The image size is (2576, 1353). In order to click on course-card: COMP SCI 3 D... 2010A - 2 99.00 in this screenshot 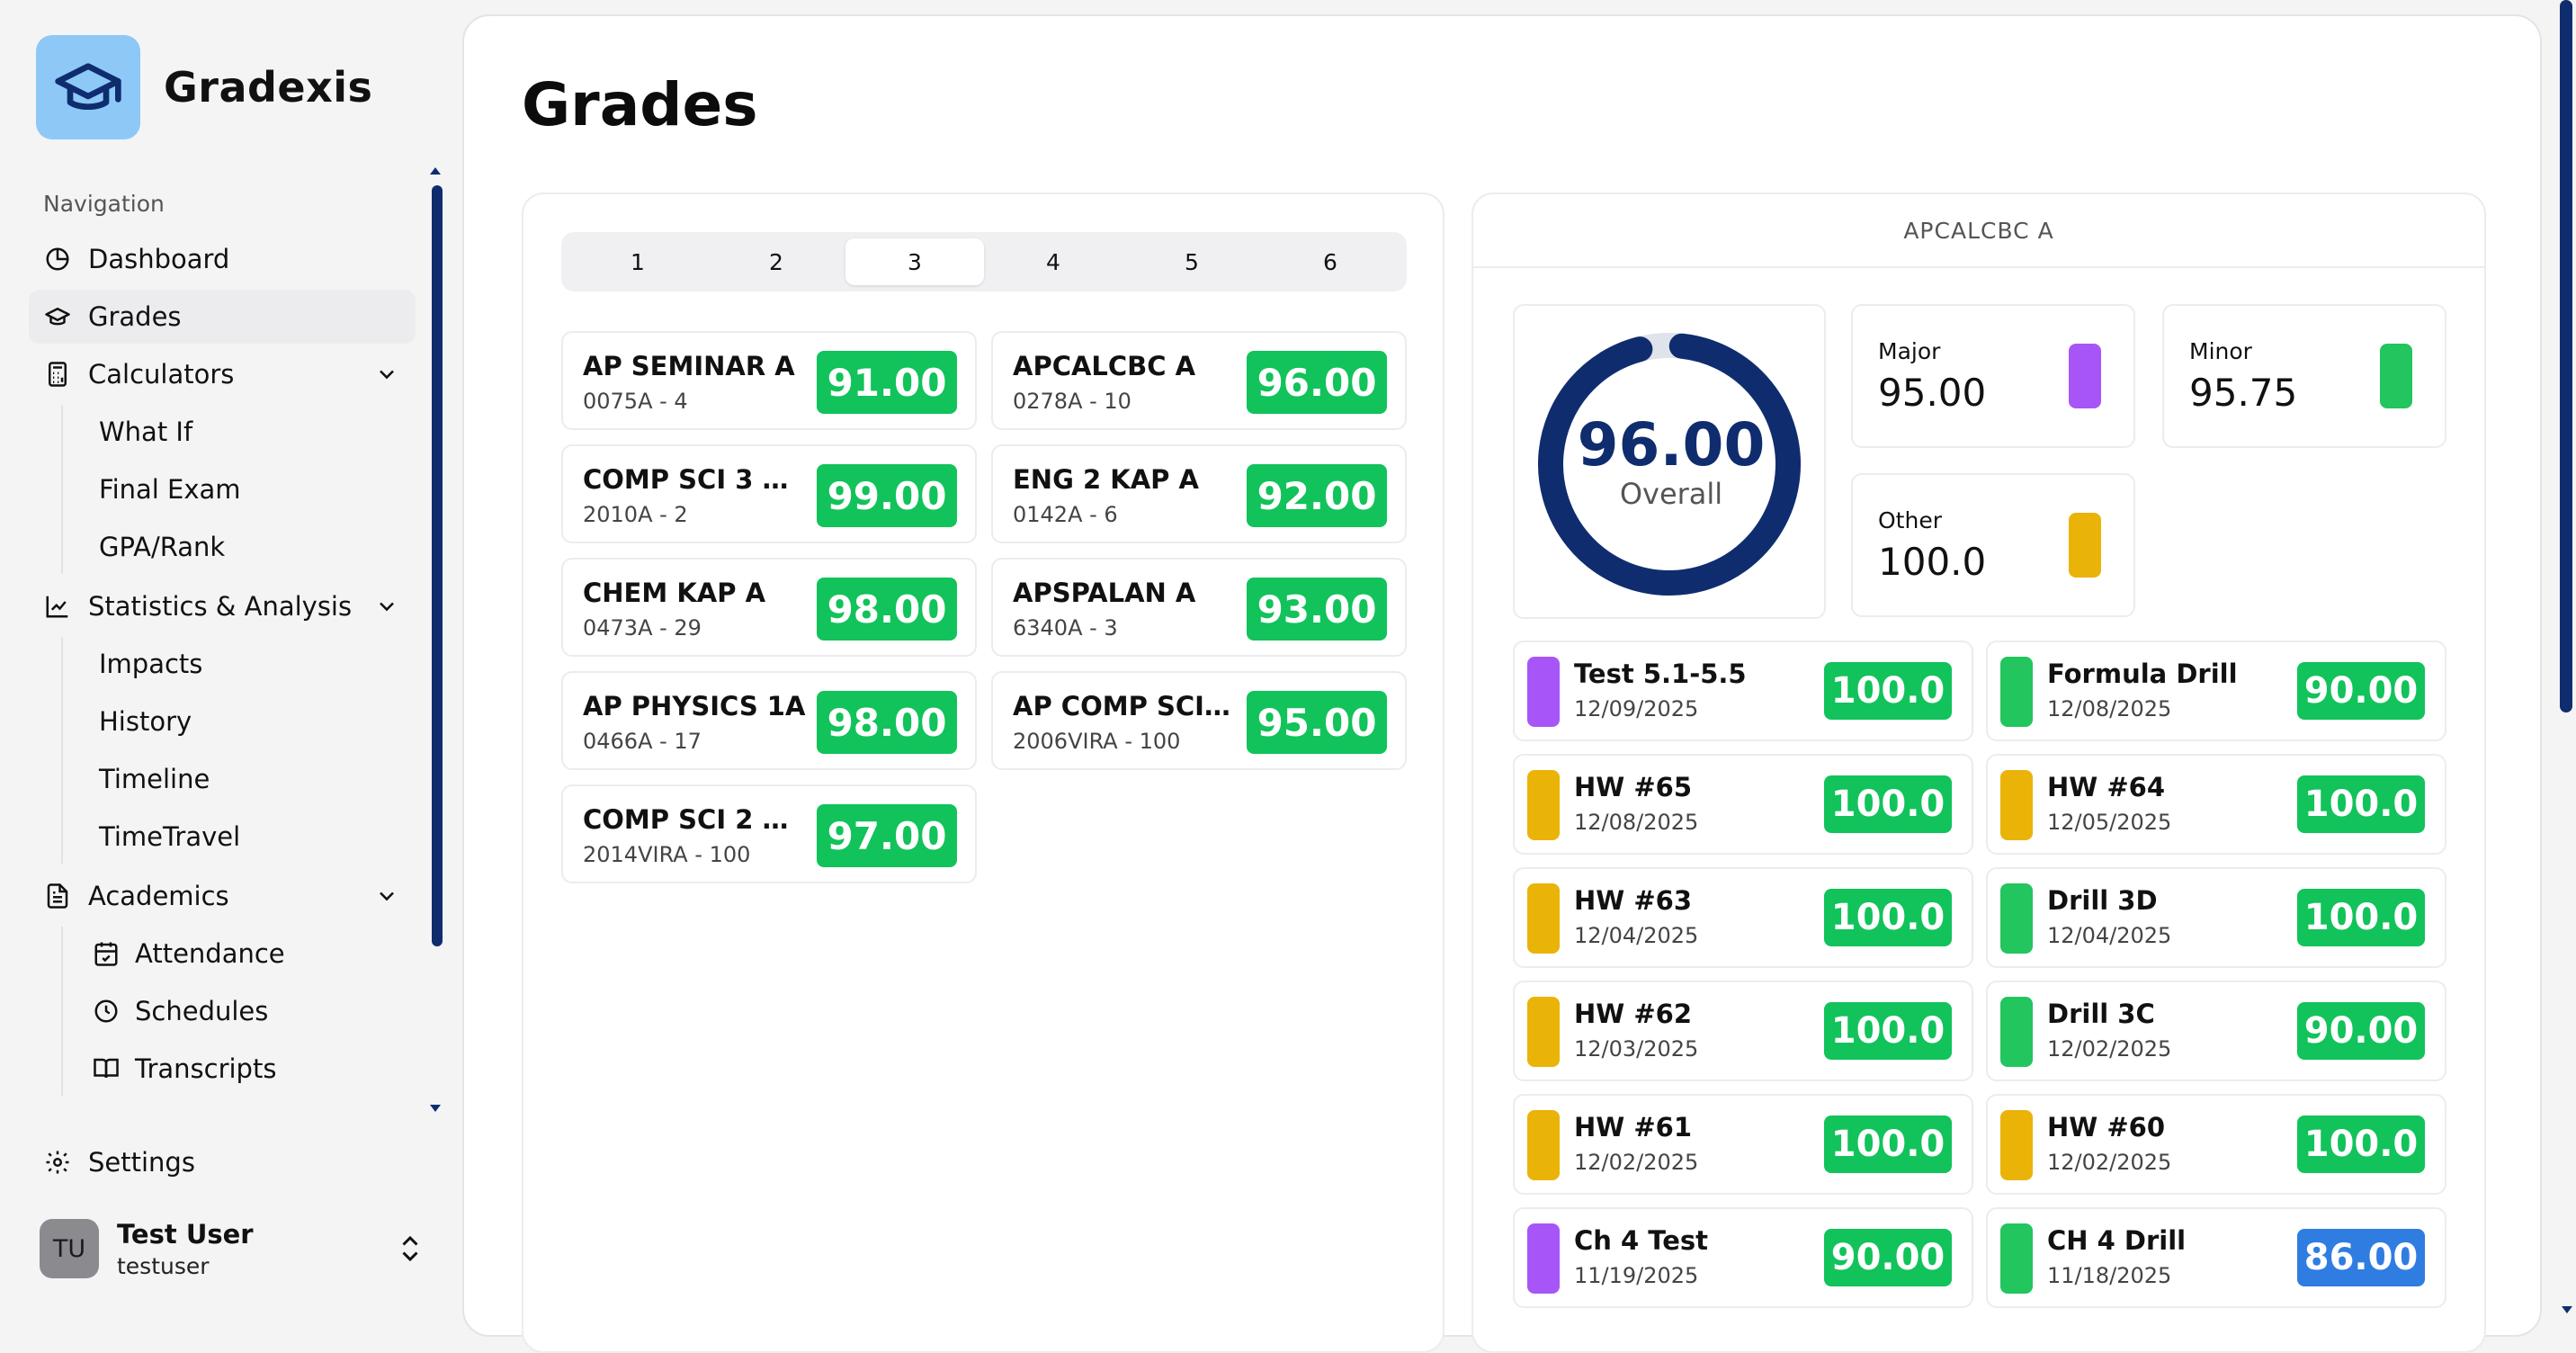, I will do `click(769, 493)`.